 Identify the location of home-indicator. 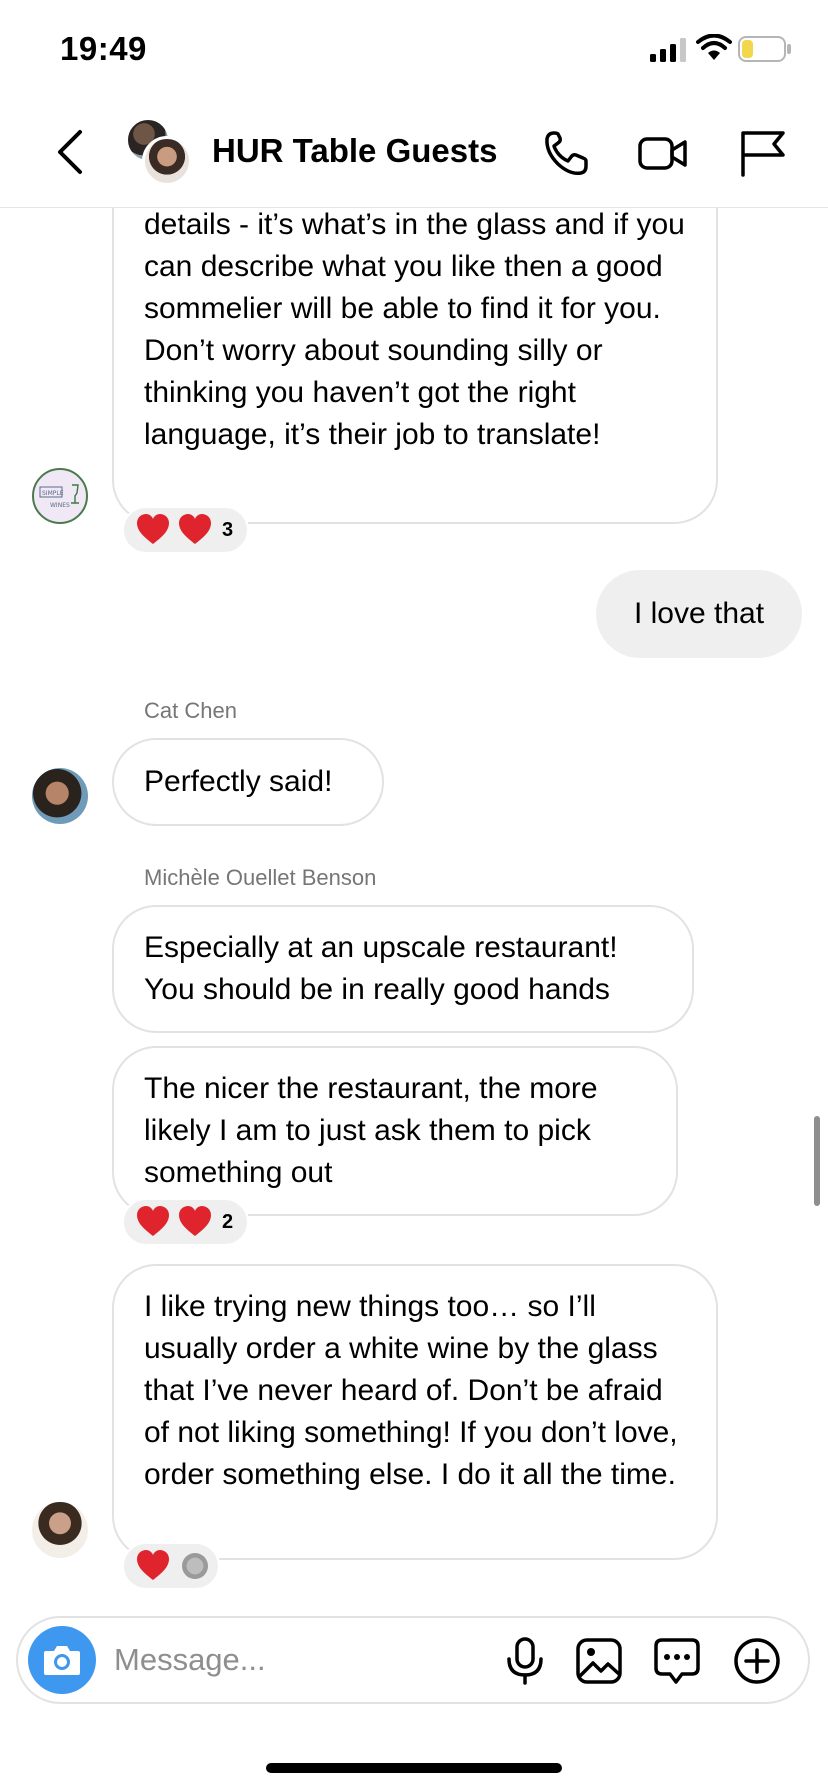
(414, 1768).